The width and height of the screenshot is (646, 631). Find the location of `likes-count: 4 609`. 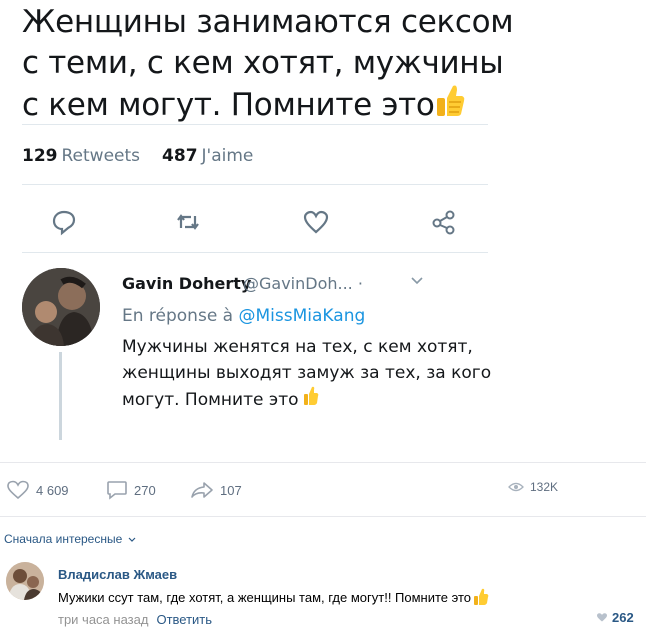

likes-count: 4 609 is located at coordinates (52, 490).